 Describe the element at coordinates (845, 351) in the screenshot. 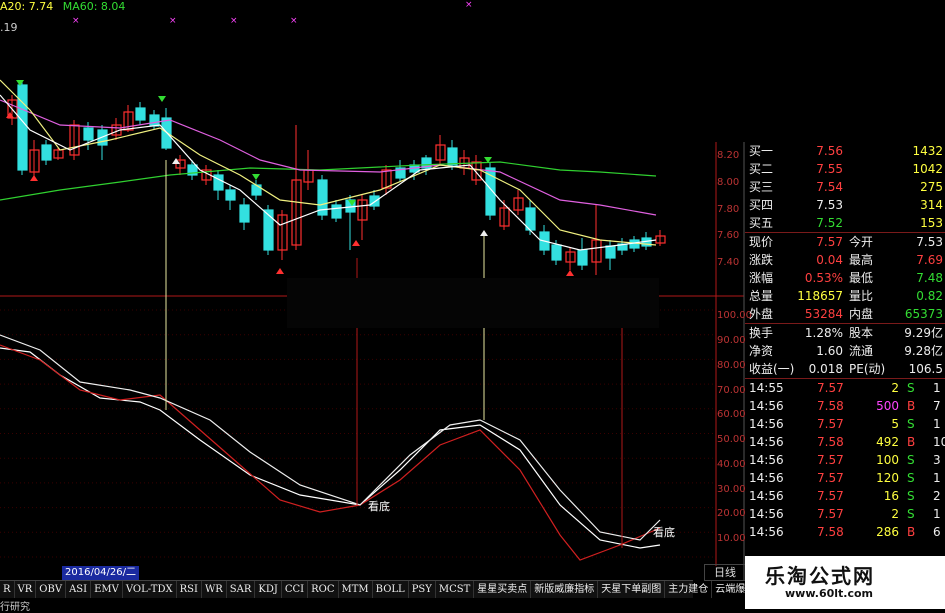

I see `quote-row: 净资 1.60 流通 9.28亿` at that location.